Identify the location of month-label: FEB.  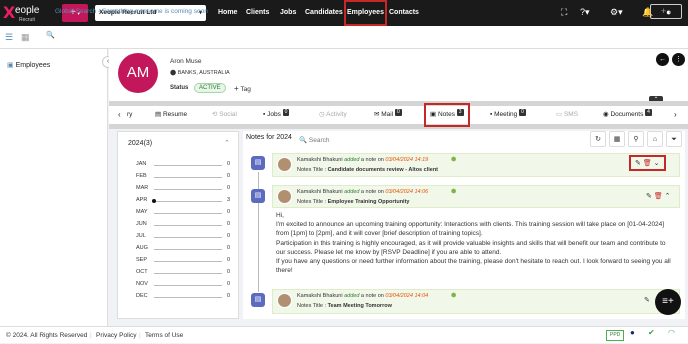
(141, 176).